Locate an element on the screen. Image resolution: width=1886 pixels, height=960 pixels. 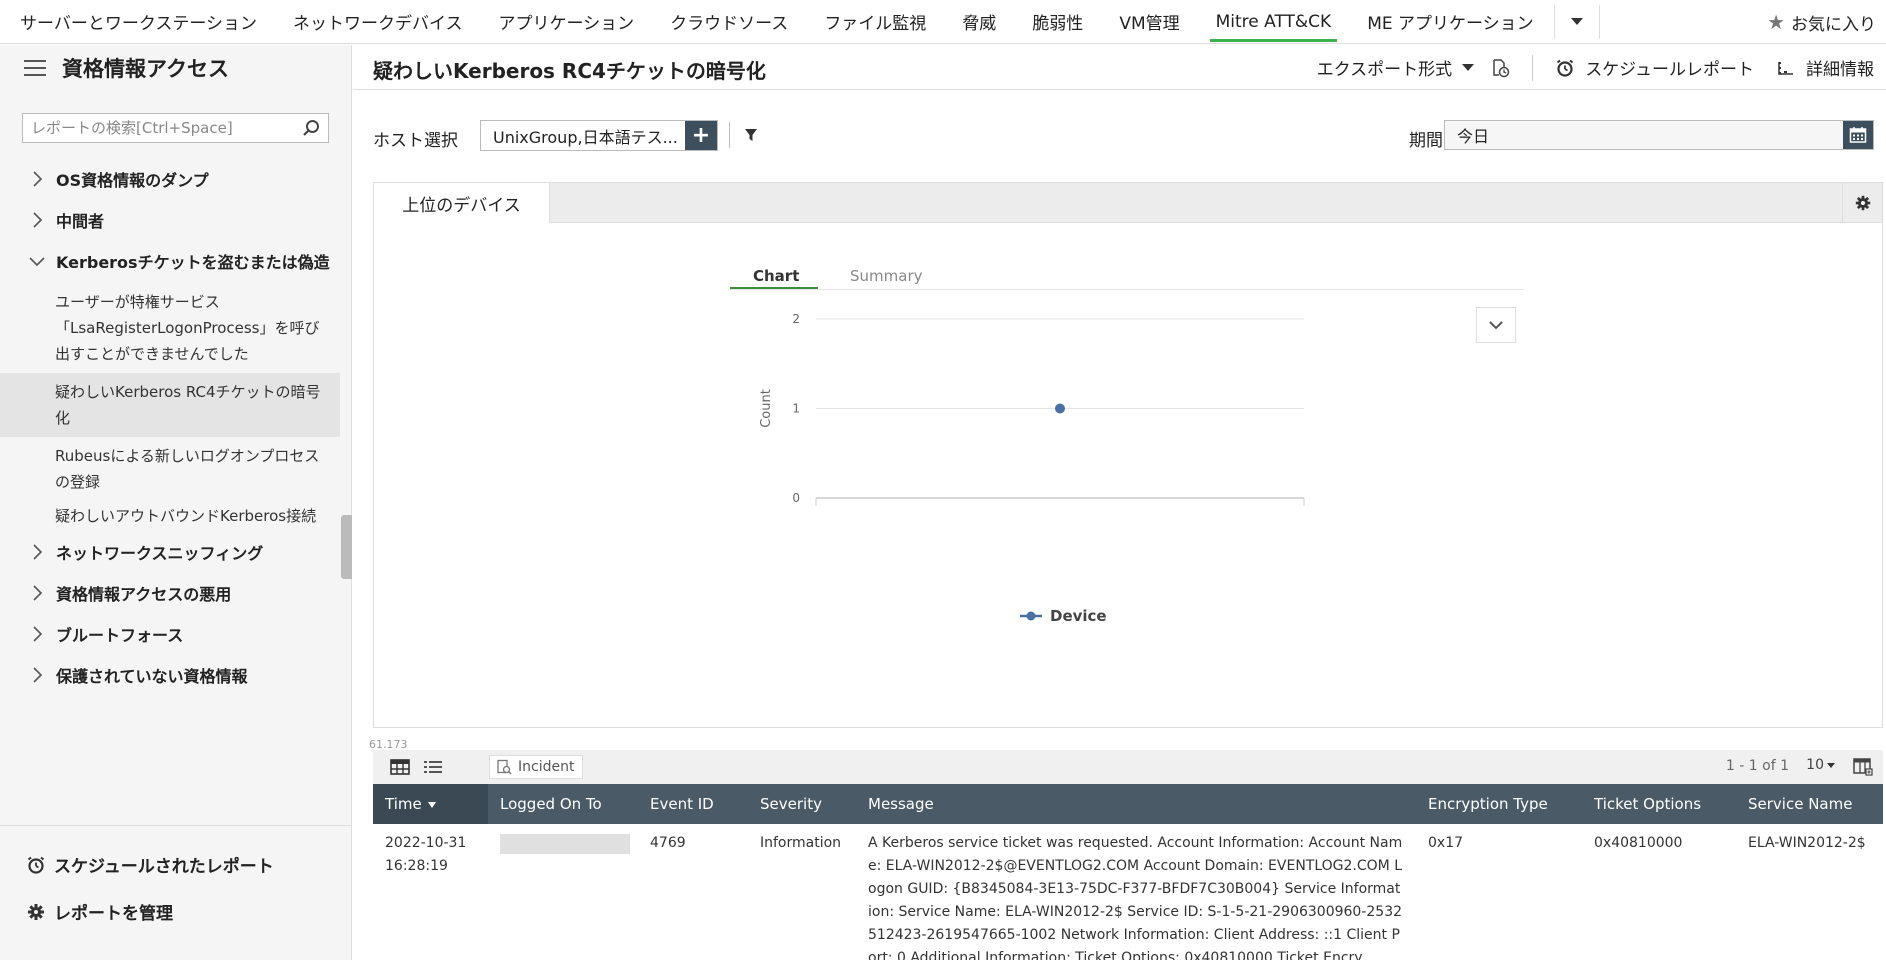
cell-ticket-options: 0x40810000 is located at coordinates (1638, 843).